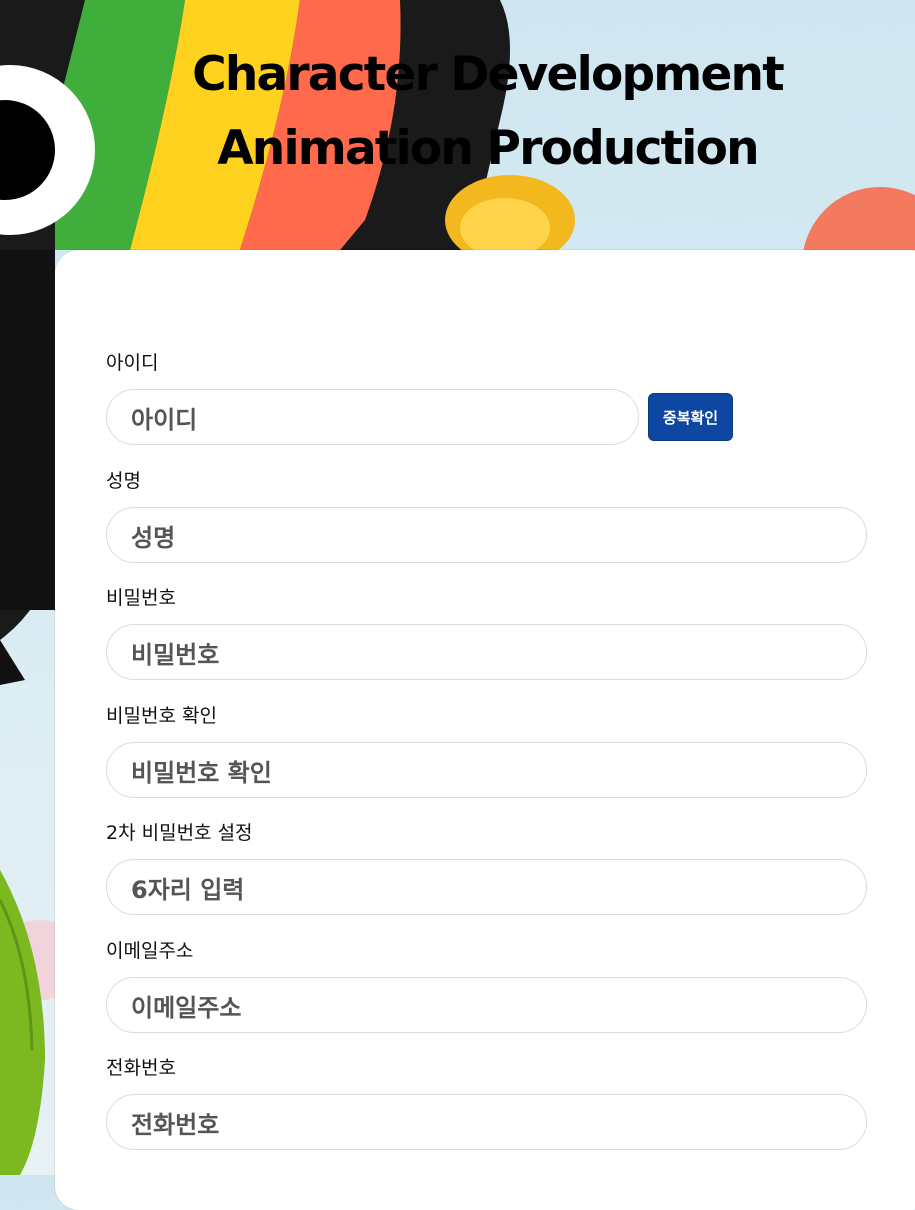 The height and width of the screenshot is (1210, 915). I want to click on email-label: 이메일주소, so click(150, 951).